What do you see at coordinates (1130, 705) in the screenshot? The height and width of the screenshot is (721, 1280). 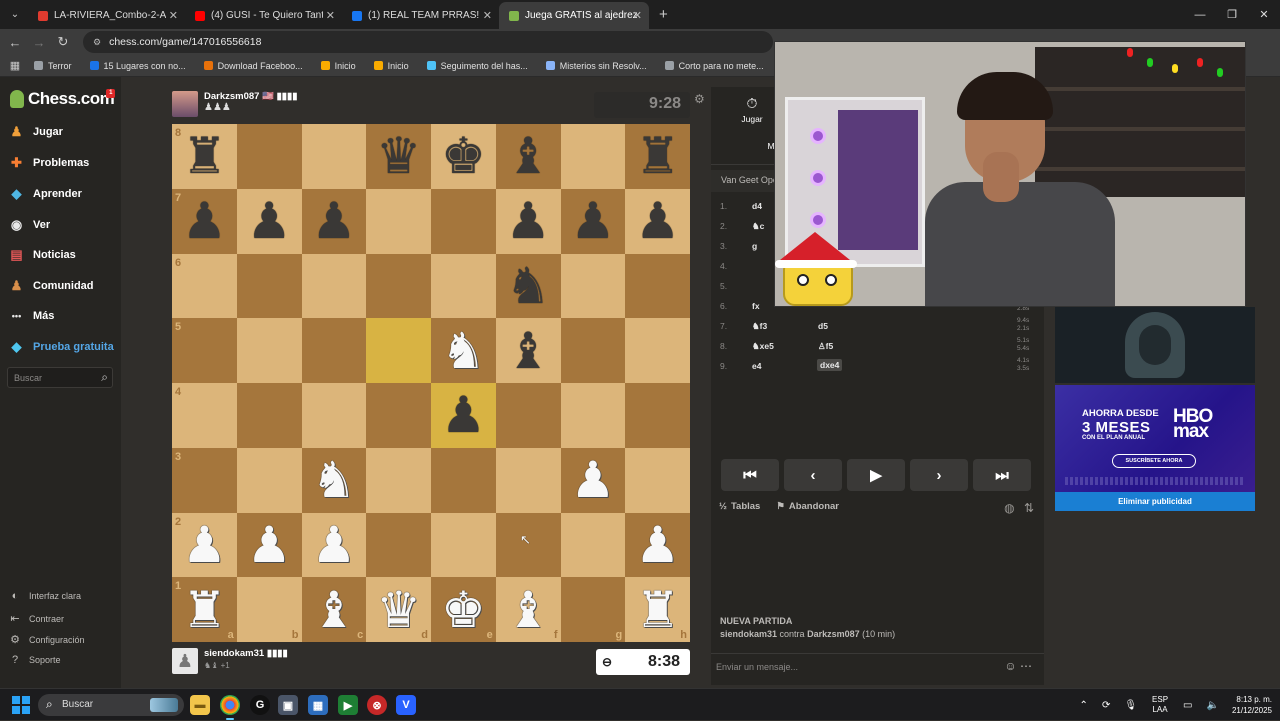 I see `microphone-icon: 🎙` at bounding box center [1130, 705].